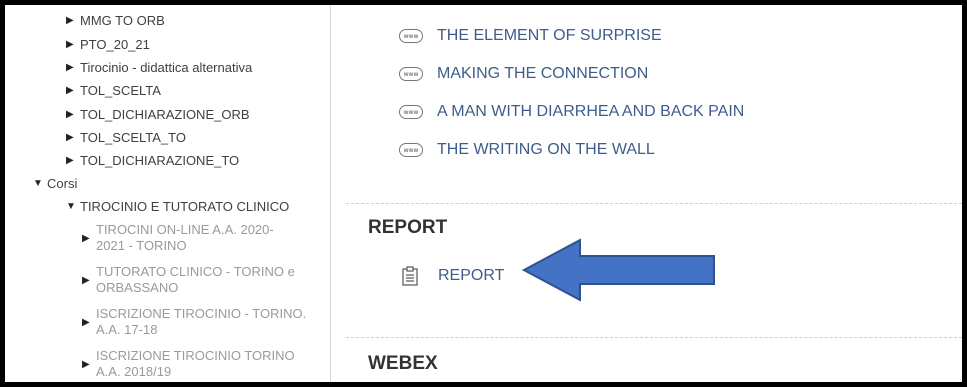 This screenshot has width=967, height=387. What do you see at coordinates (591, 111) in the screenshot?
I see `link-label: A MAN WITH DIARRHEA AND BACK PAIN` at bounding box center [591, 111].